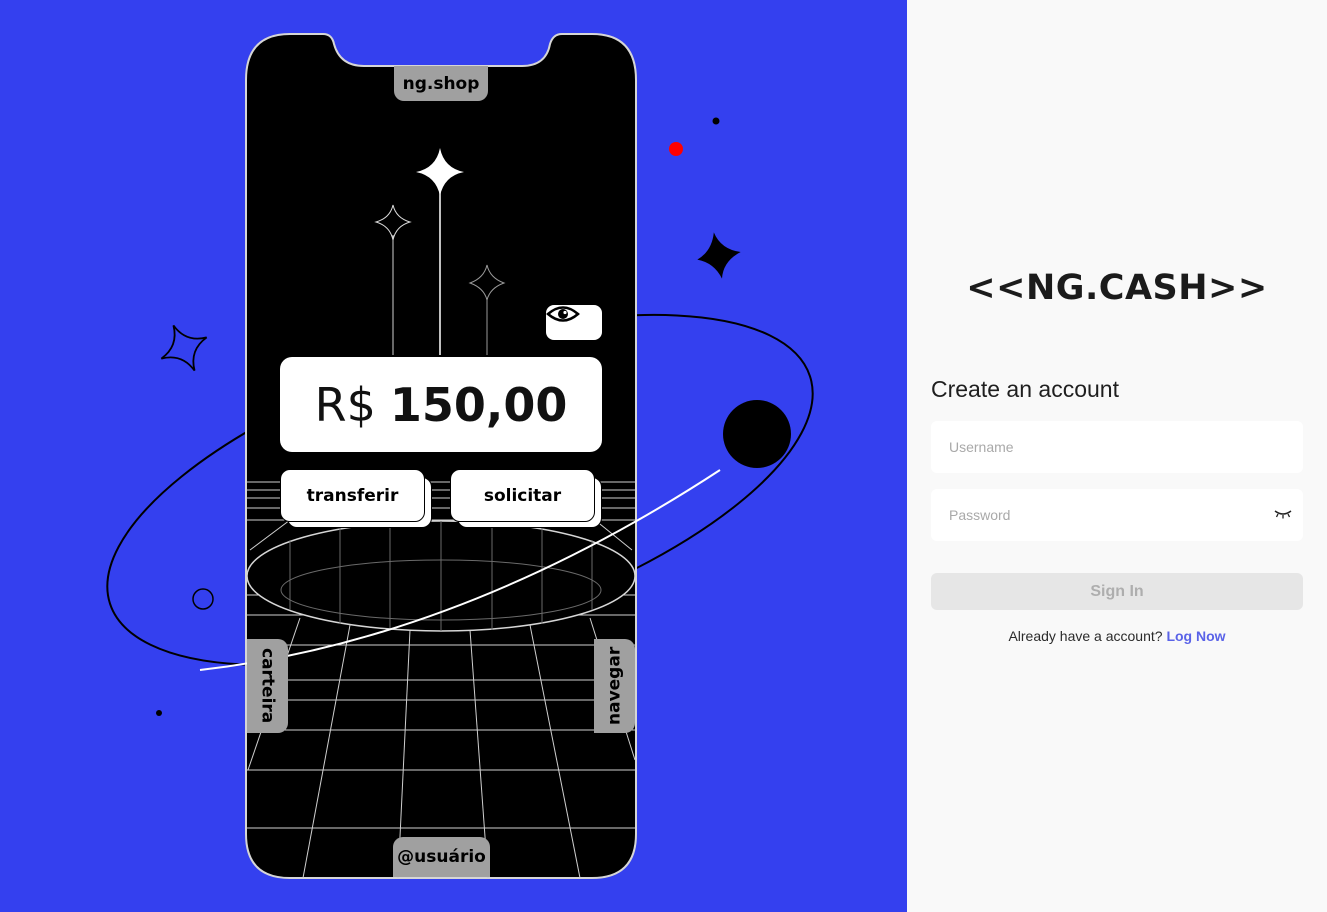  Describe the element at coordinates (676, 149) in the screenshot. I see `red-dot` at that location.